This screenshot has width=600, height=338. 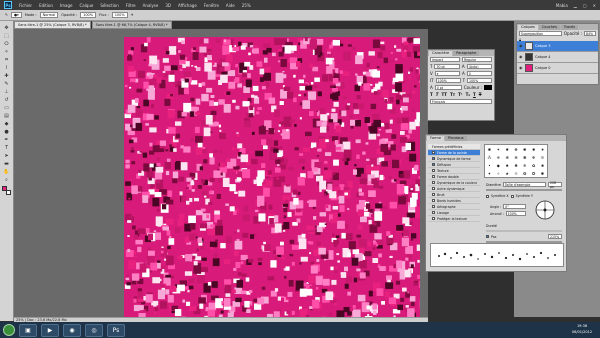 I want to click on diameter-slider, so click(x=524, y=190).